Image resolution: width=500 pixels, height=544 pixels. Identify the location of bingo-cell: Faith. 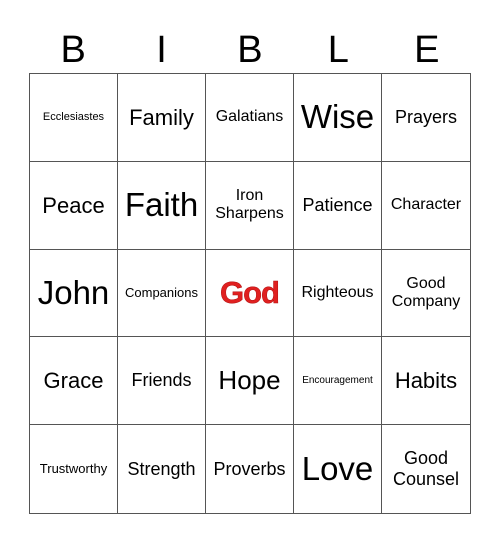
(162, 205).